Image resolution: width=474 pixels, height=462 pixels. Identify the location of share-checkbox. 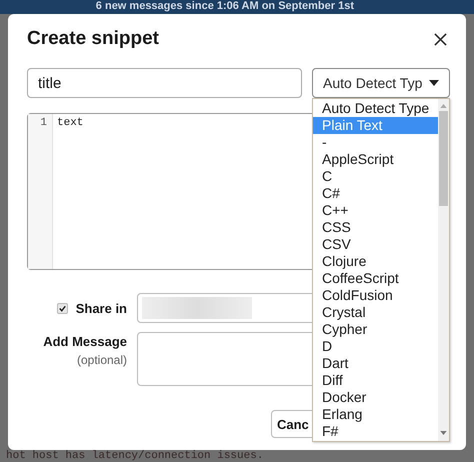
(62, 308).